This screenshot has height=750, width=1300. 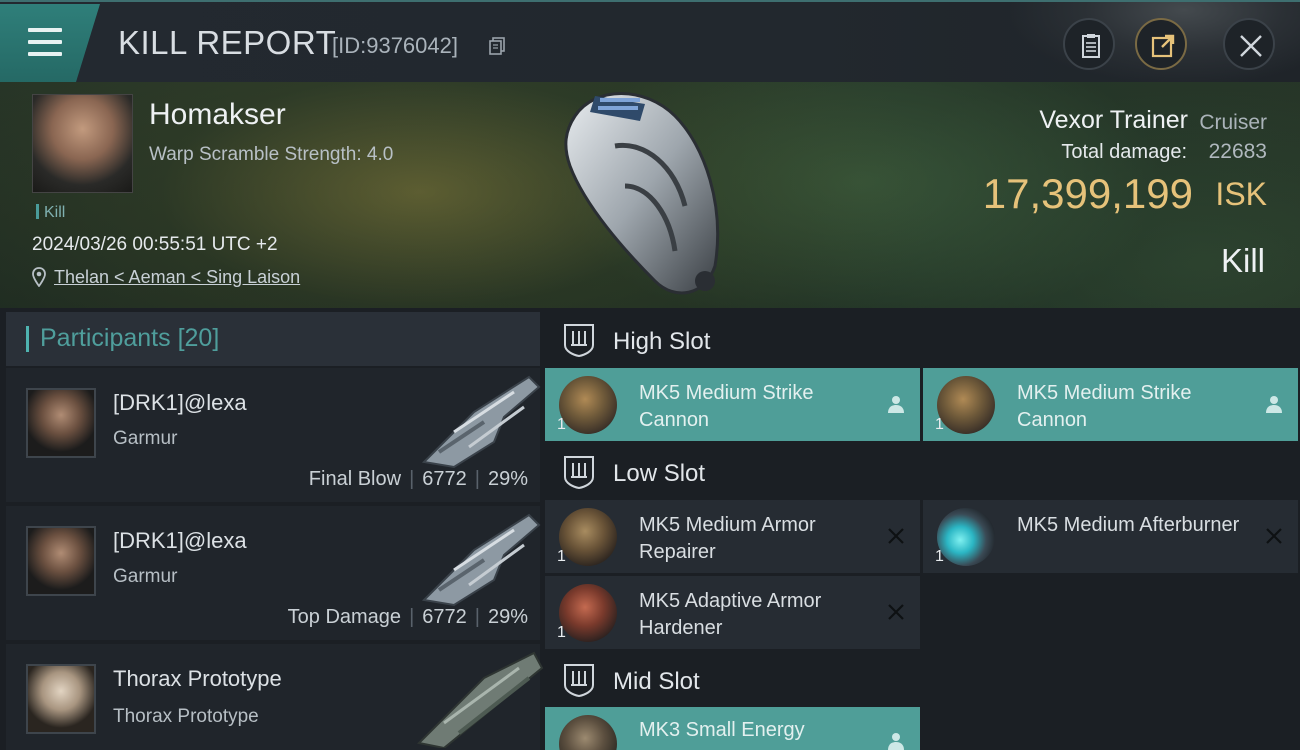 I want to click on module-name: MK3 Small Energy, so click(x=722, y=730).